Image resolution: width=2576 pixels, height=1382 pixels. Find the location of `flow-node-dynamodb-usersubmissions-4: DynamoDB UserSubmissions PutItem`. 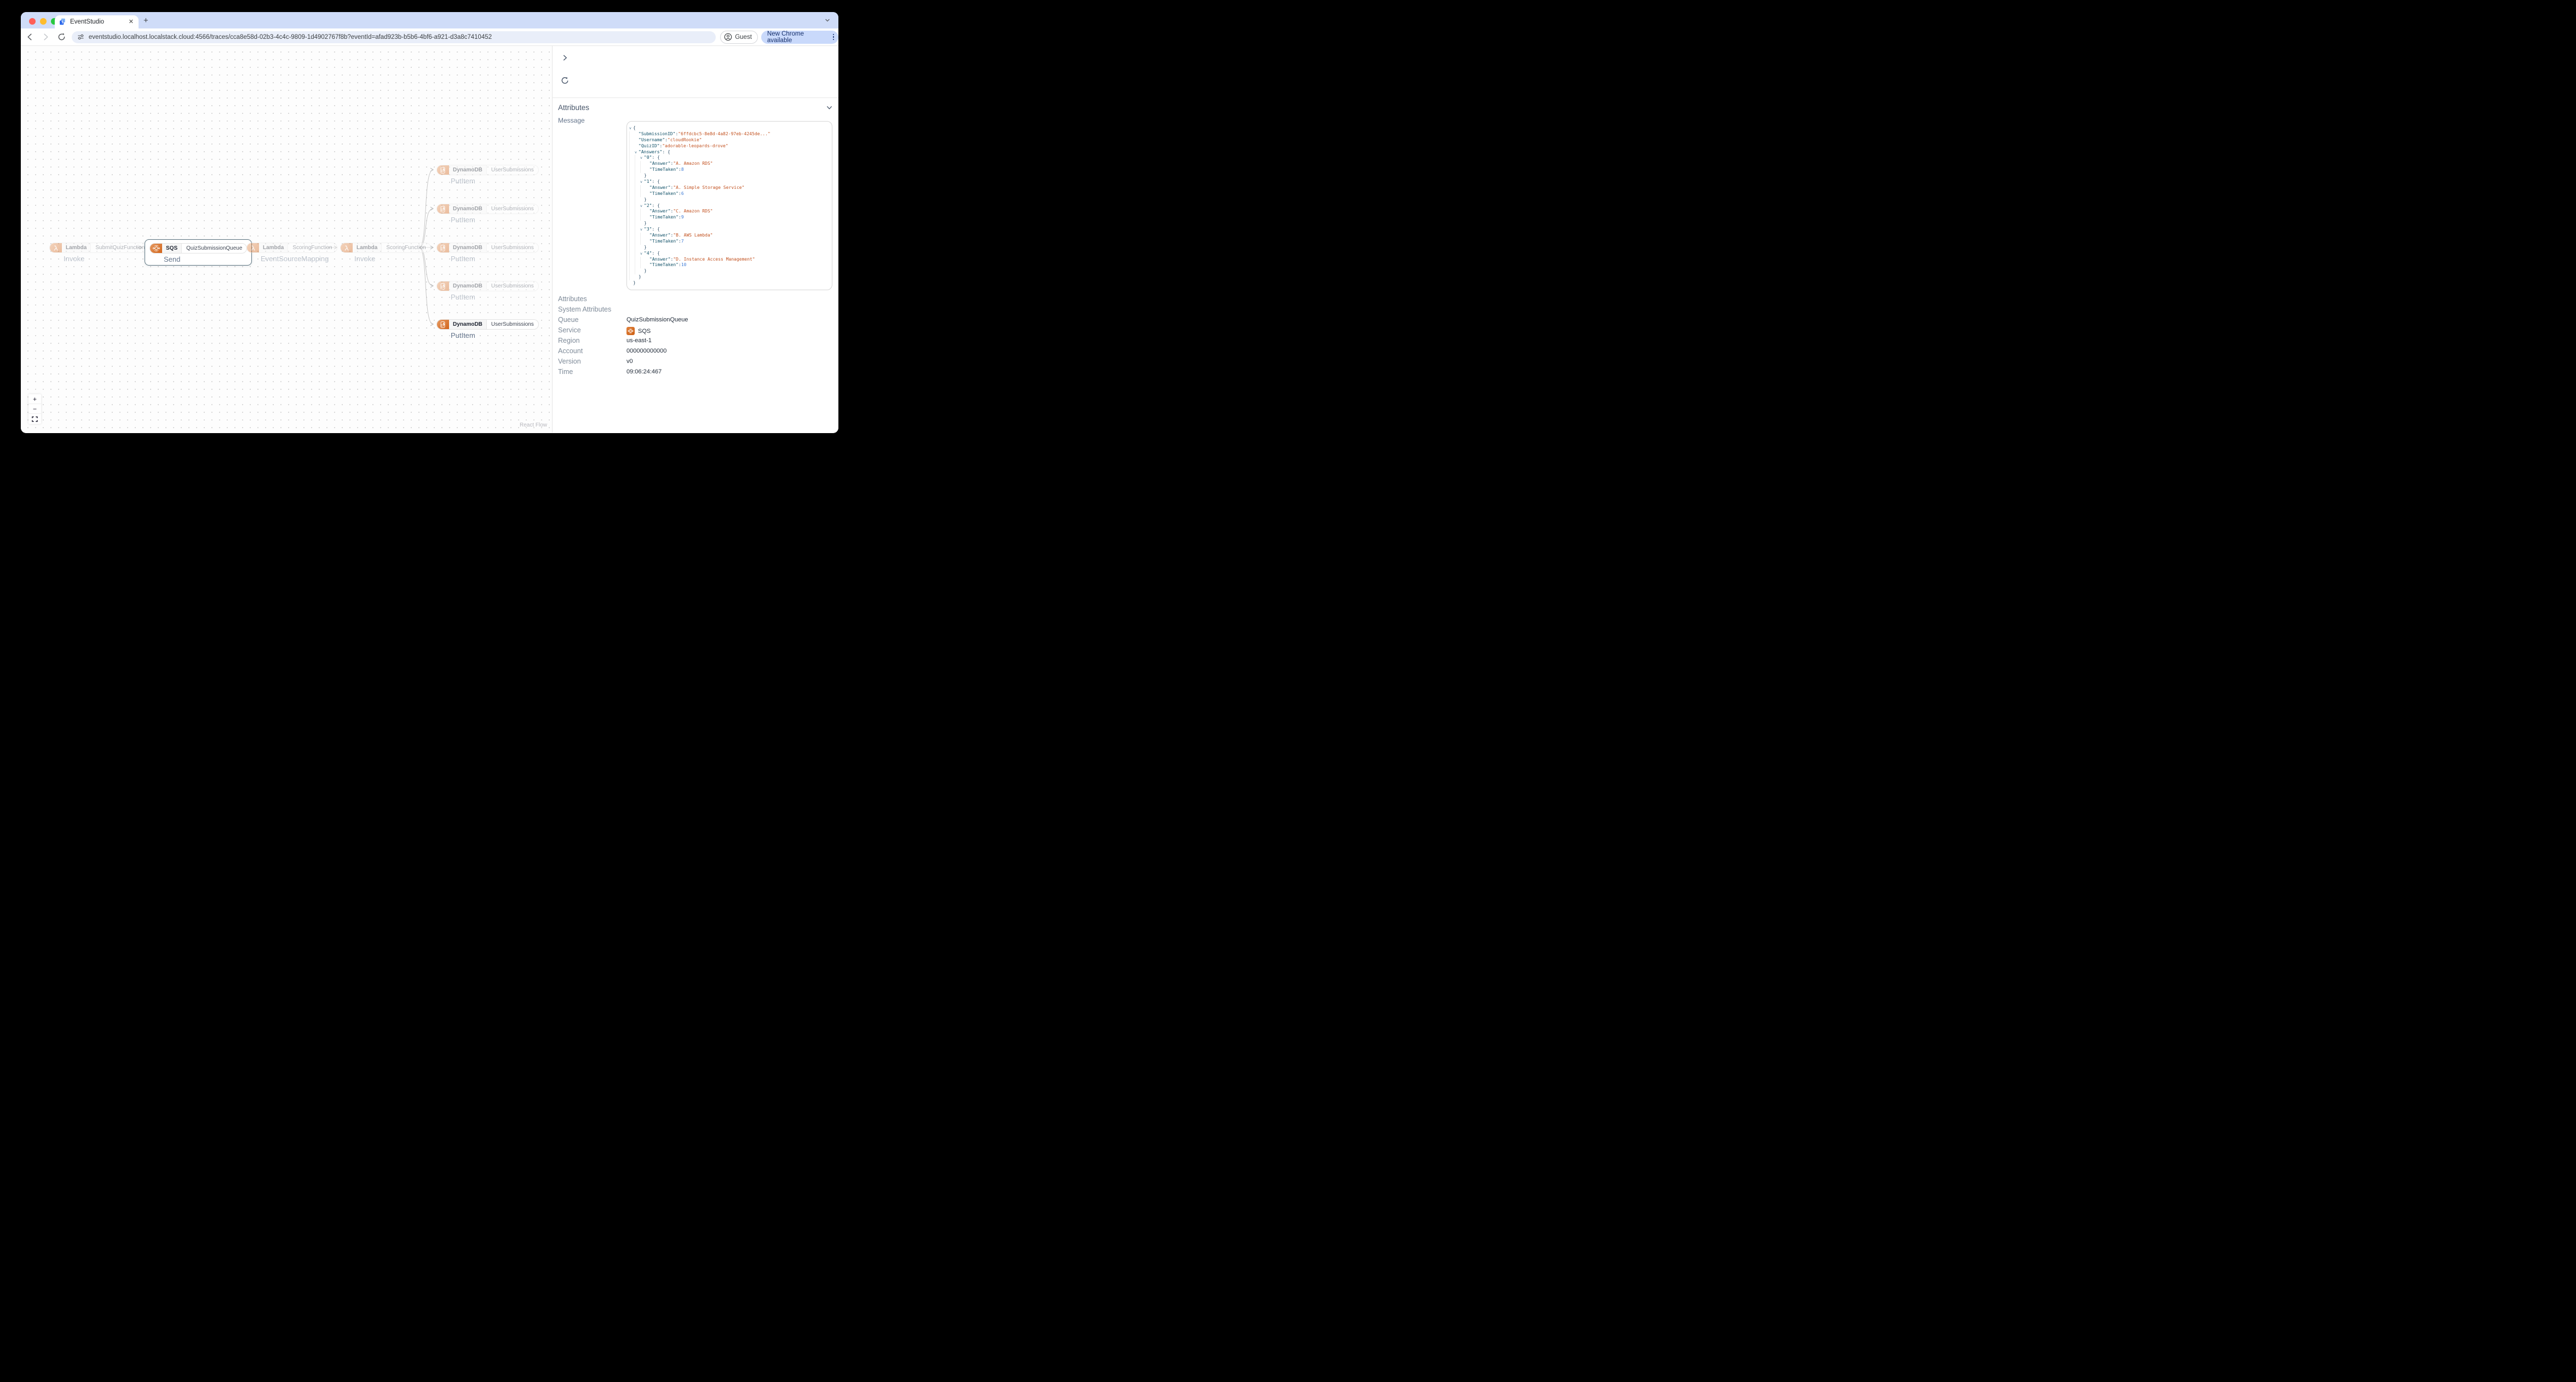

flow-node-dynamodb-usersubmissions-4: DynamoDB UserSubmissions PutItem is located at coordinates (487, 291).